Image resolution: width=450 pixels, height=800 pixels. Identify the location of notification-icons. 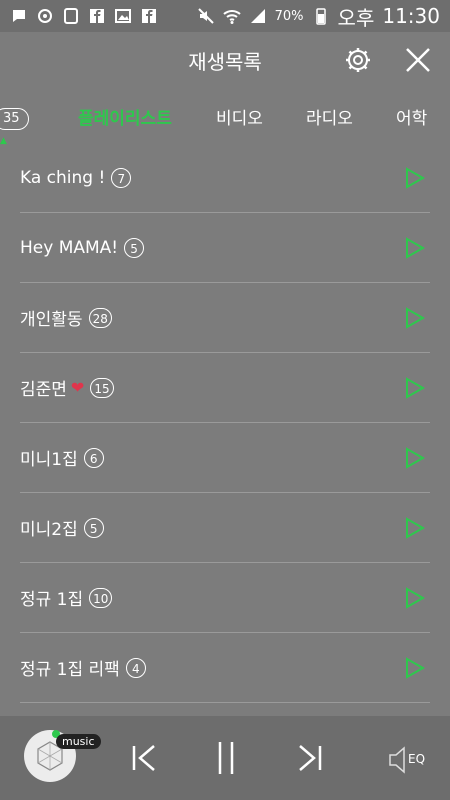
(84, 16).